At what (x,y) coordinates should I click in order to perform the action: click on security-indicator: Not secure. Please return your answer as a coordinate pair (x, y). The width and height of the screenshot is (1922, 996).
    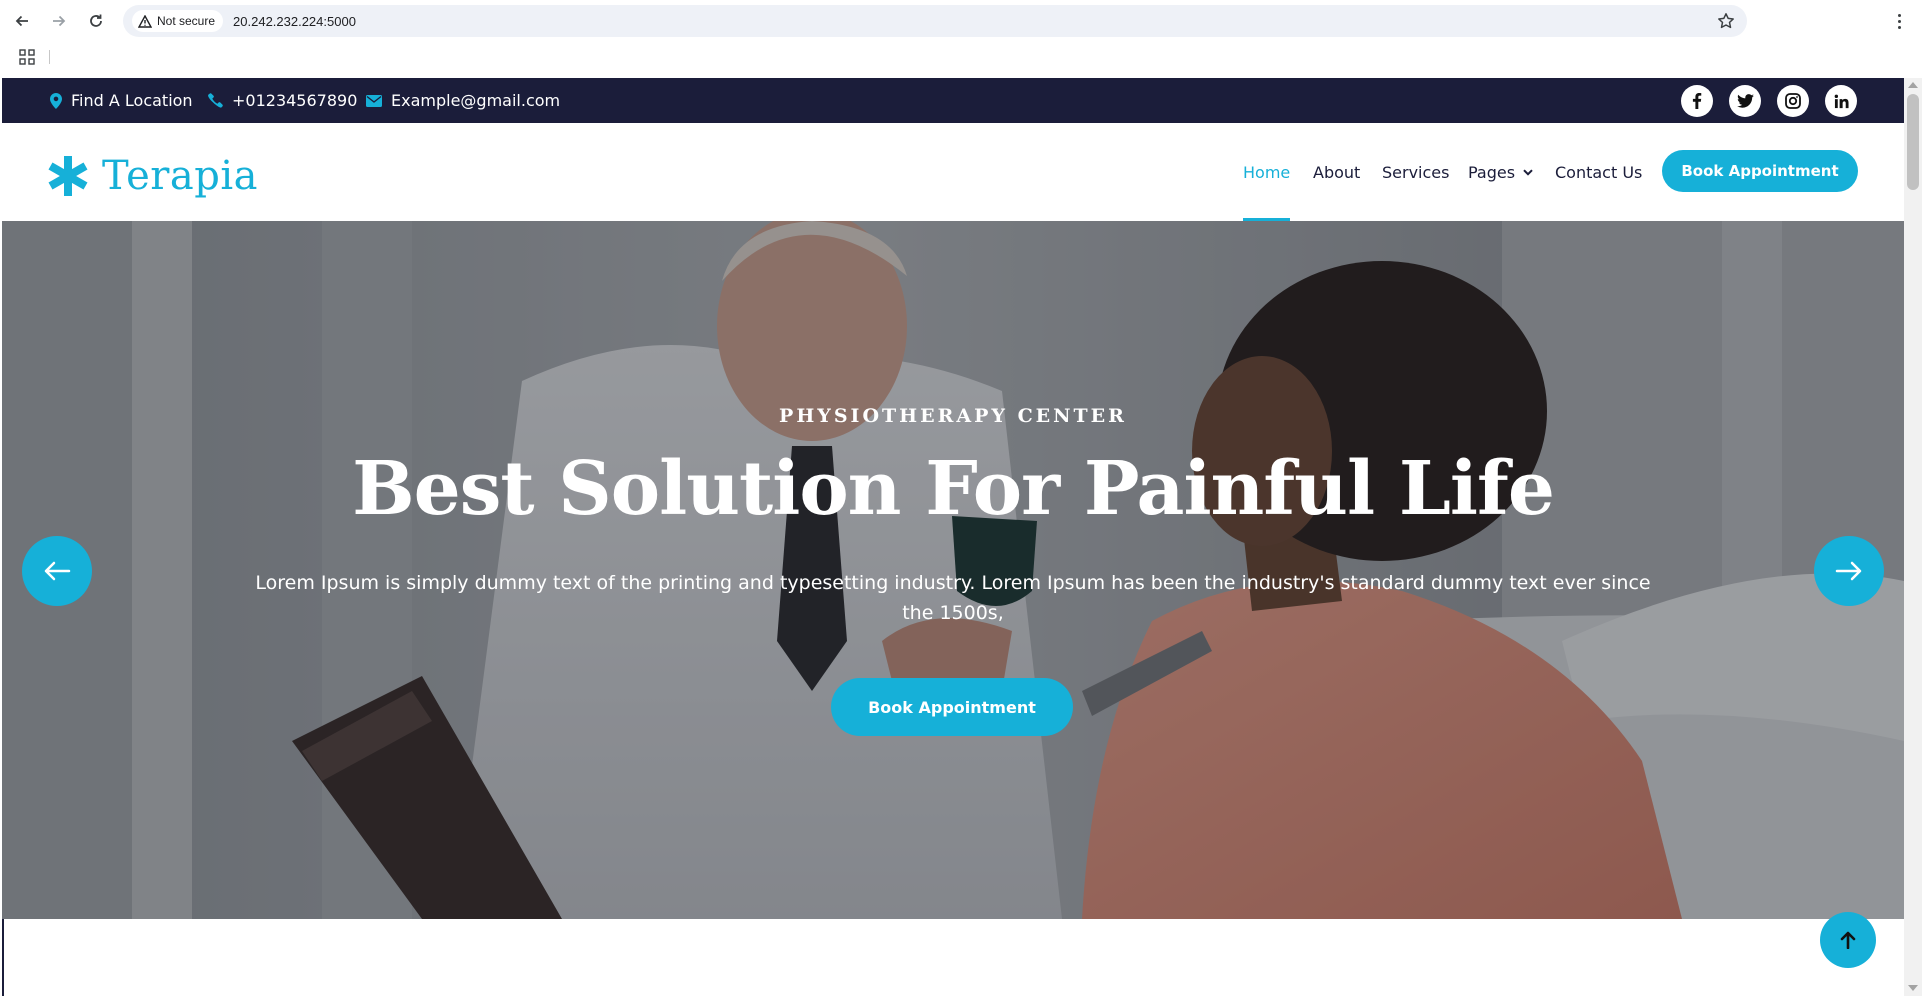
    Looking at the image, I should click on (178, 21).